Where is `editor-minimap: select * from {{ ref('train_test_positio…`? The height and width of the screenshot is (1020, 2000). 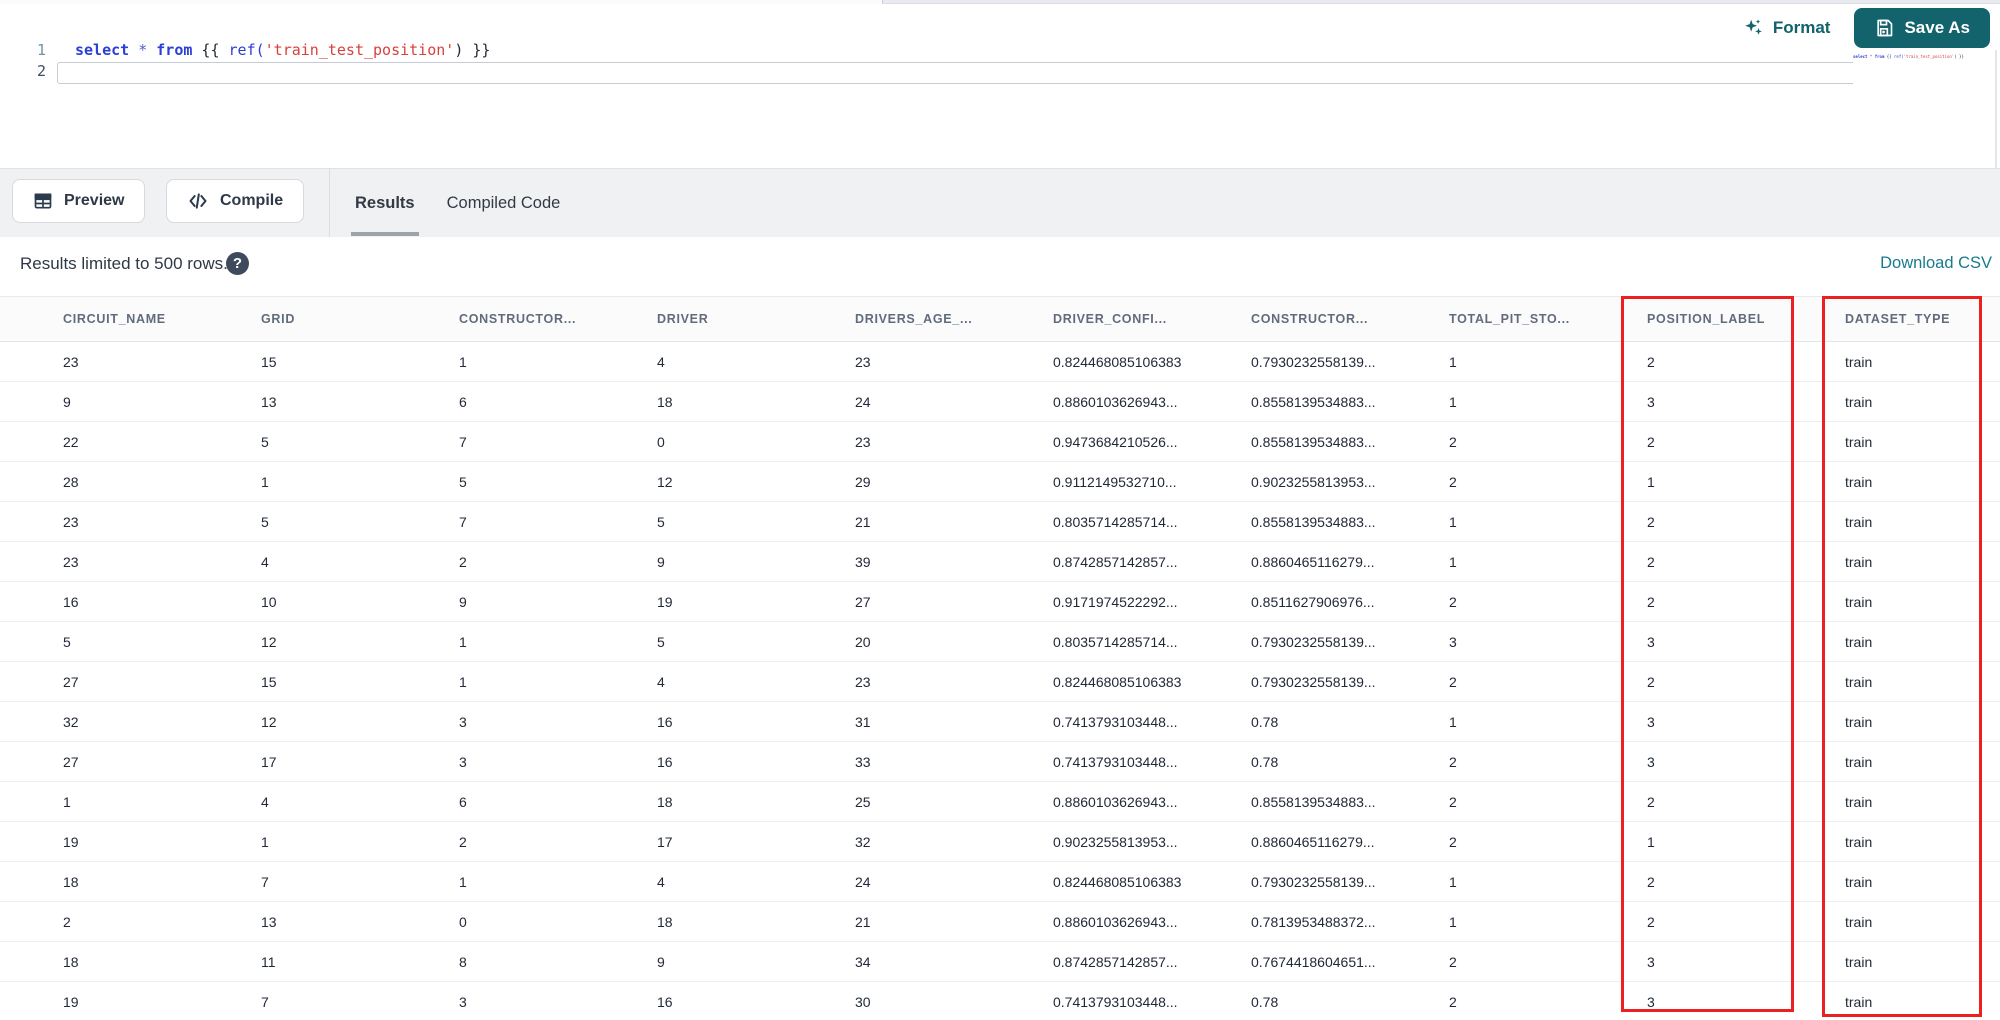
editor-minimap: select * from {{ ref('train_test_positio… is located at coordinates (1921, 79).